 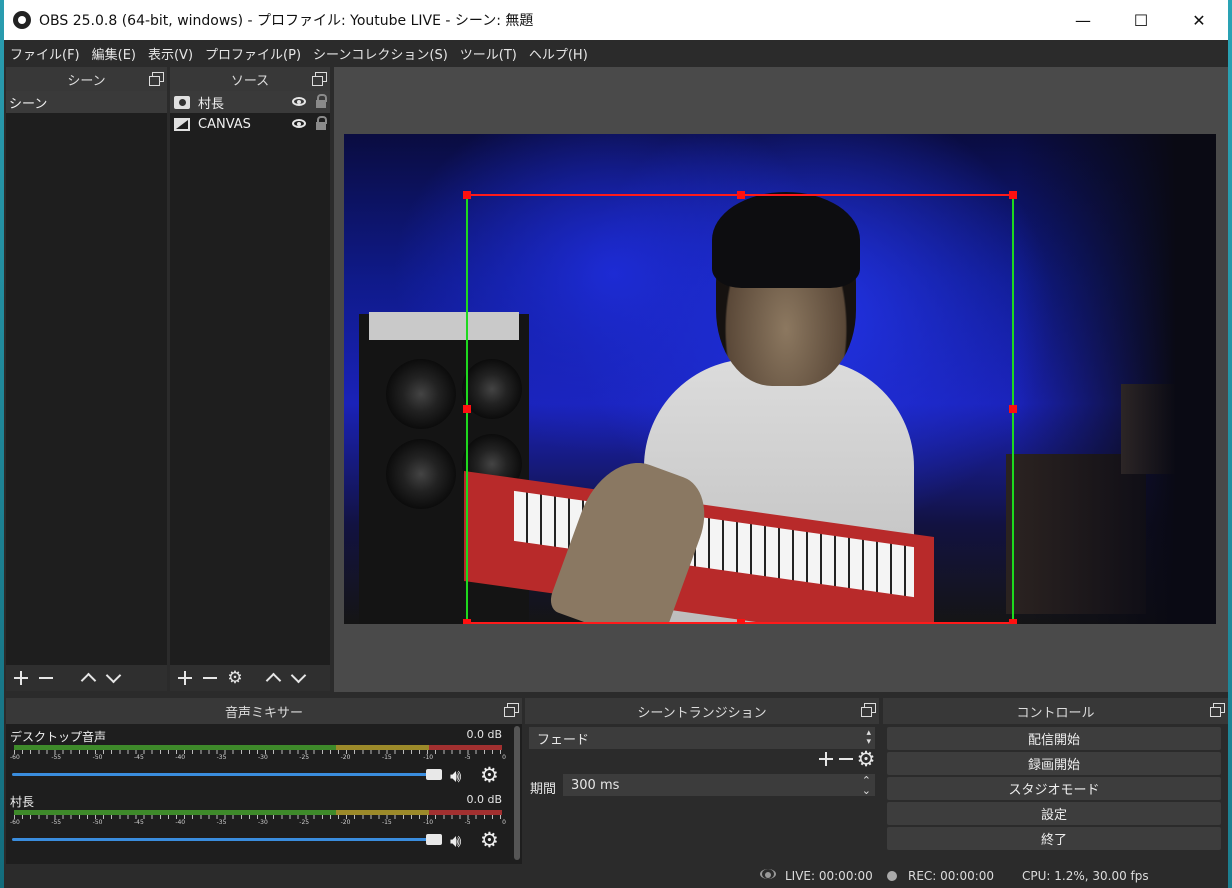 I want to click on remove-source-minus-icon, so click(x=210, y=678).